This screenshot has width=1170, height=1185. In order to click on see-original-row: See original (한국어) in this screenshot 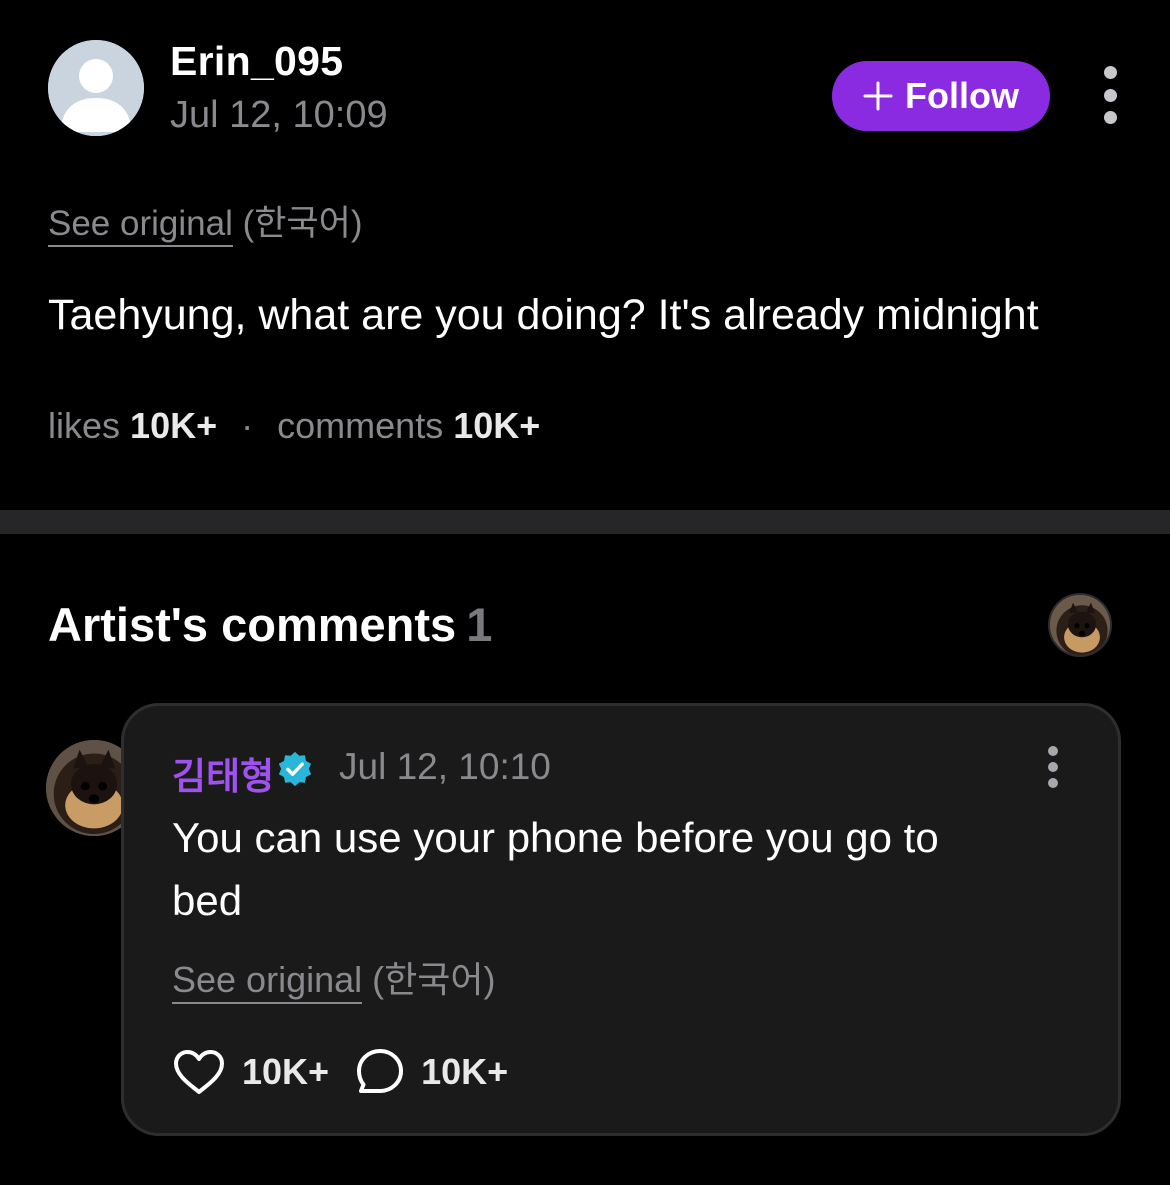, I will do `click(205, 221)`.